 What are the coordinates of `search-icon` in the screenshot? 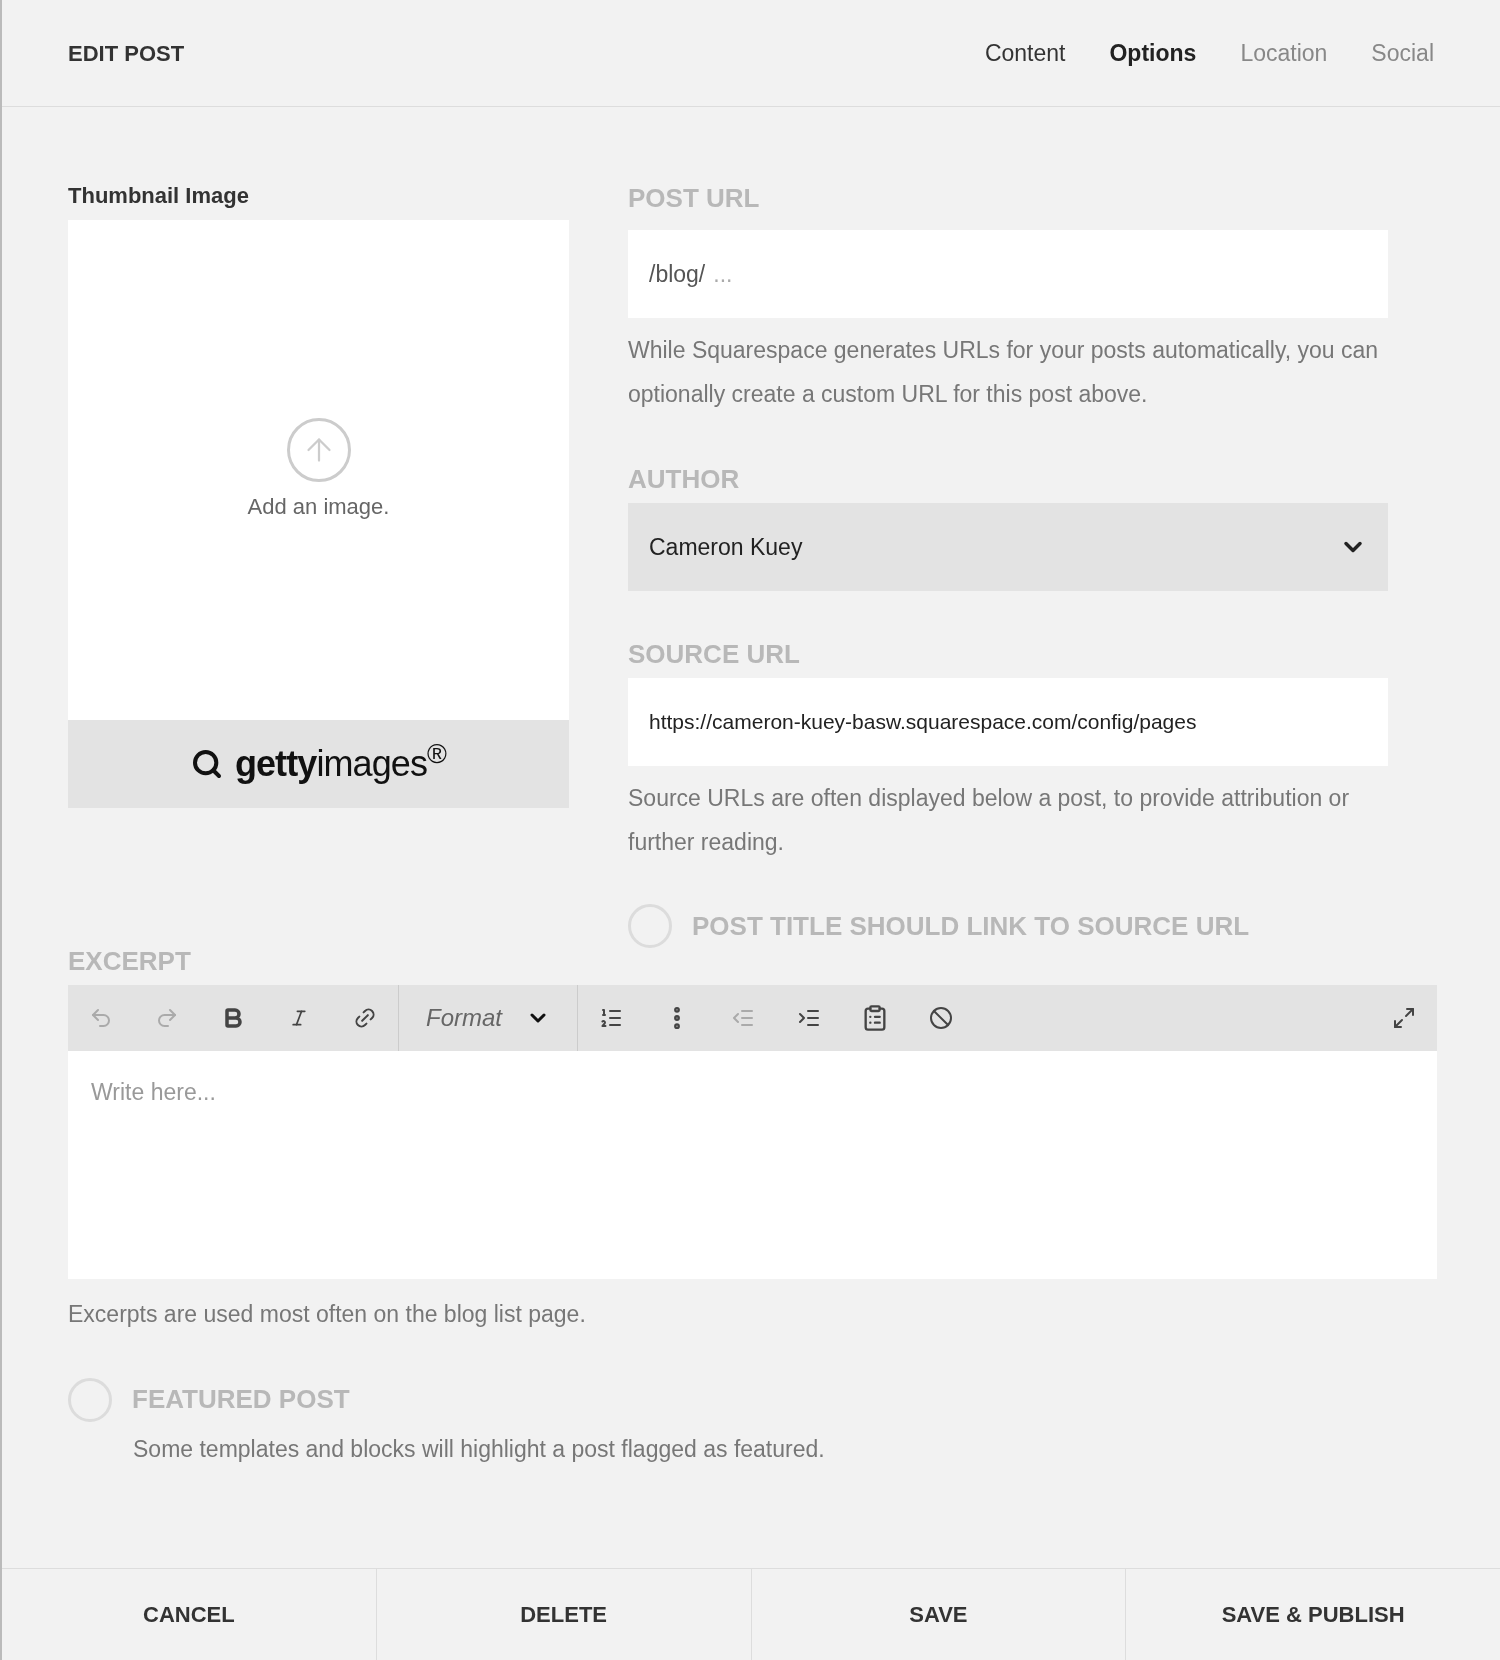 It's located at (206, 764).